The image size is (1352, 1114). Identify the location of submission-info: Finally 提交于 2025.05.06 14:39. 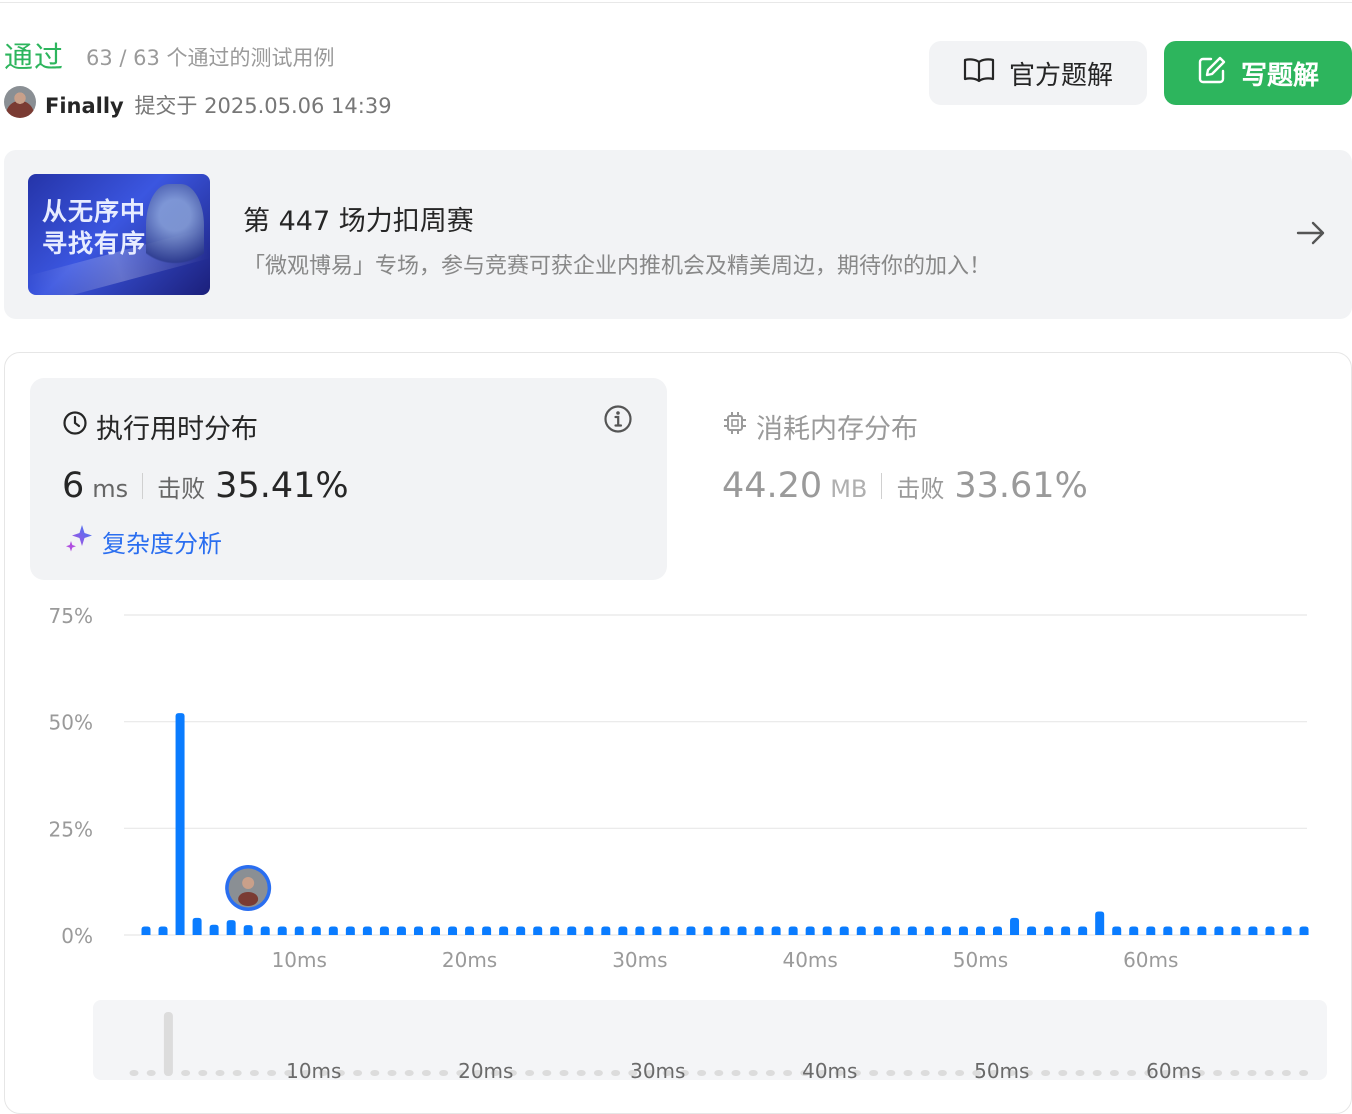
(218, 105).